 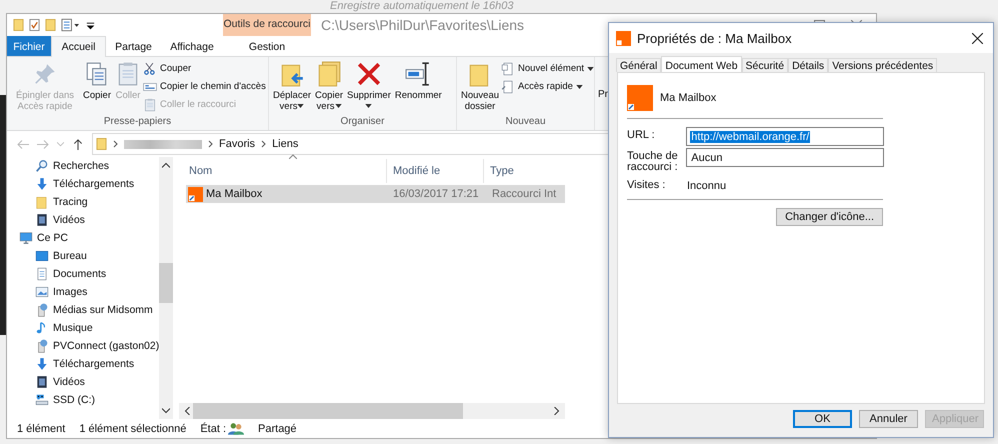 What do you see at coordinates (883, 65) in the screenshot?
I see `dialog-tab: Versions précédentes` at bounding box center [883, 65].